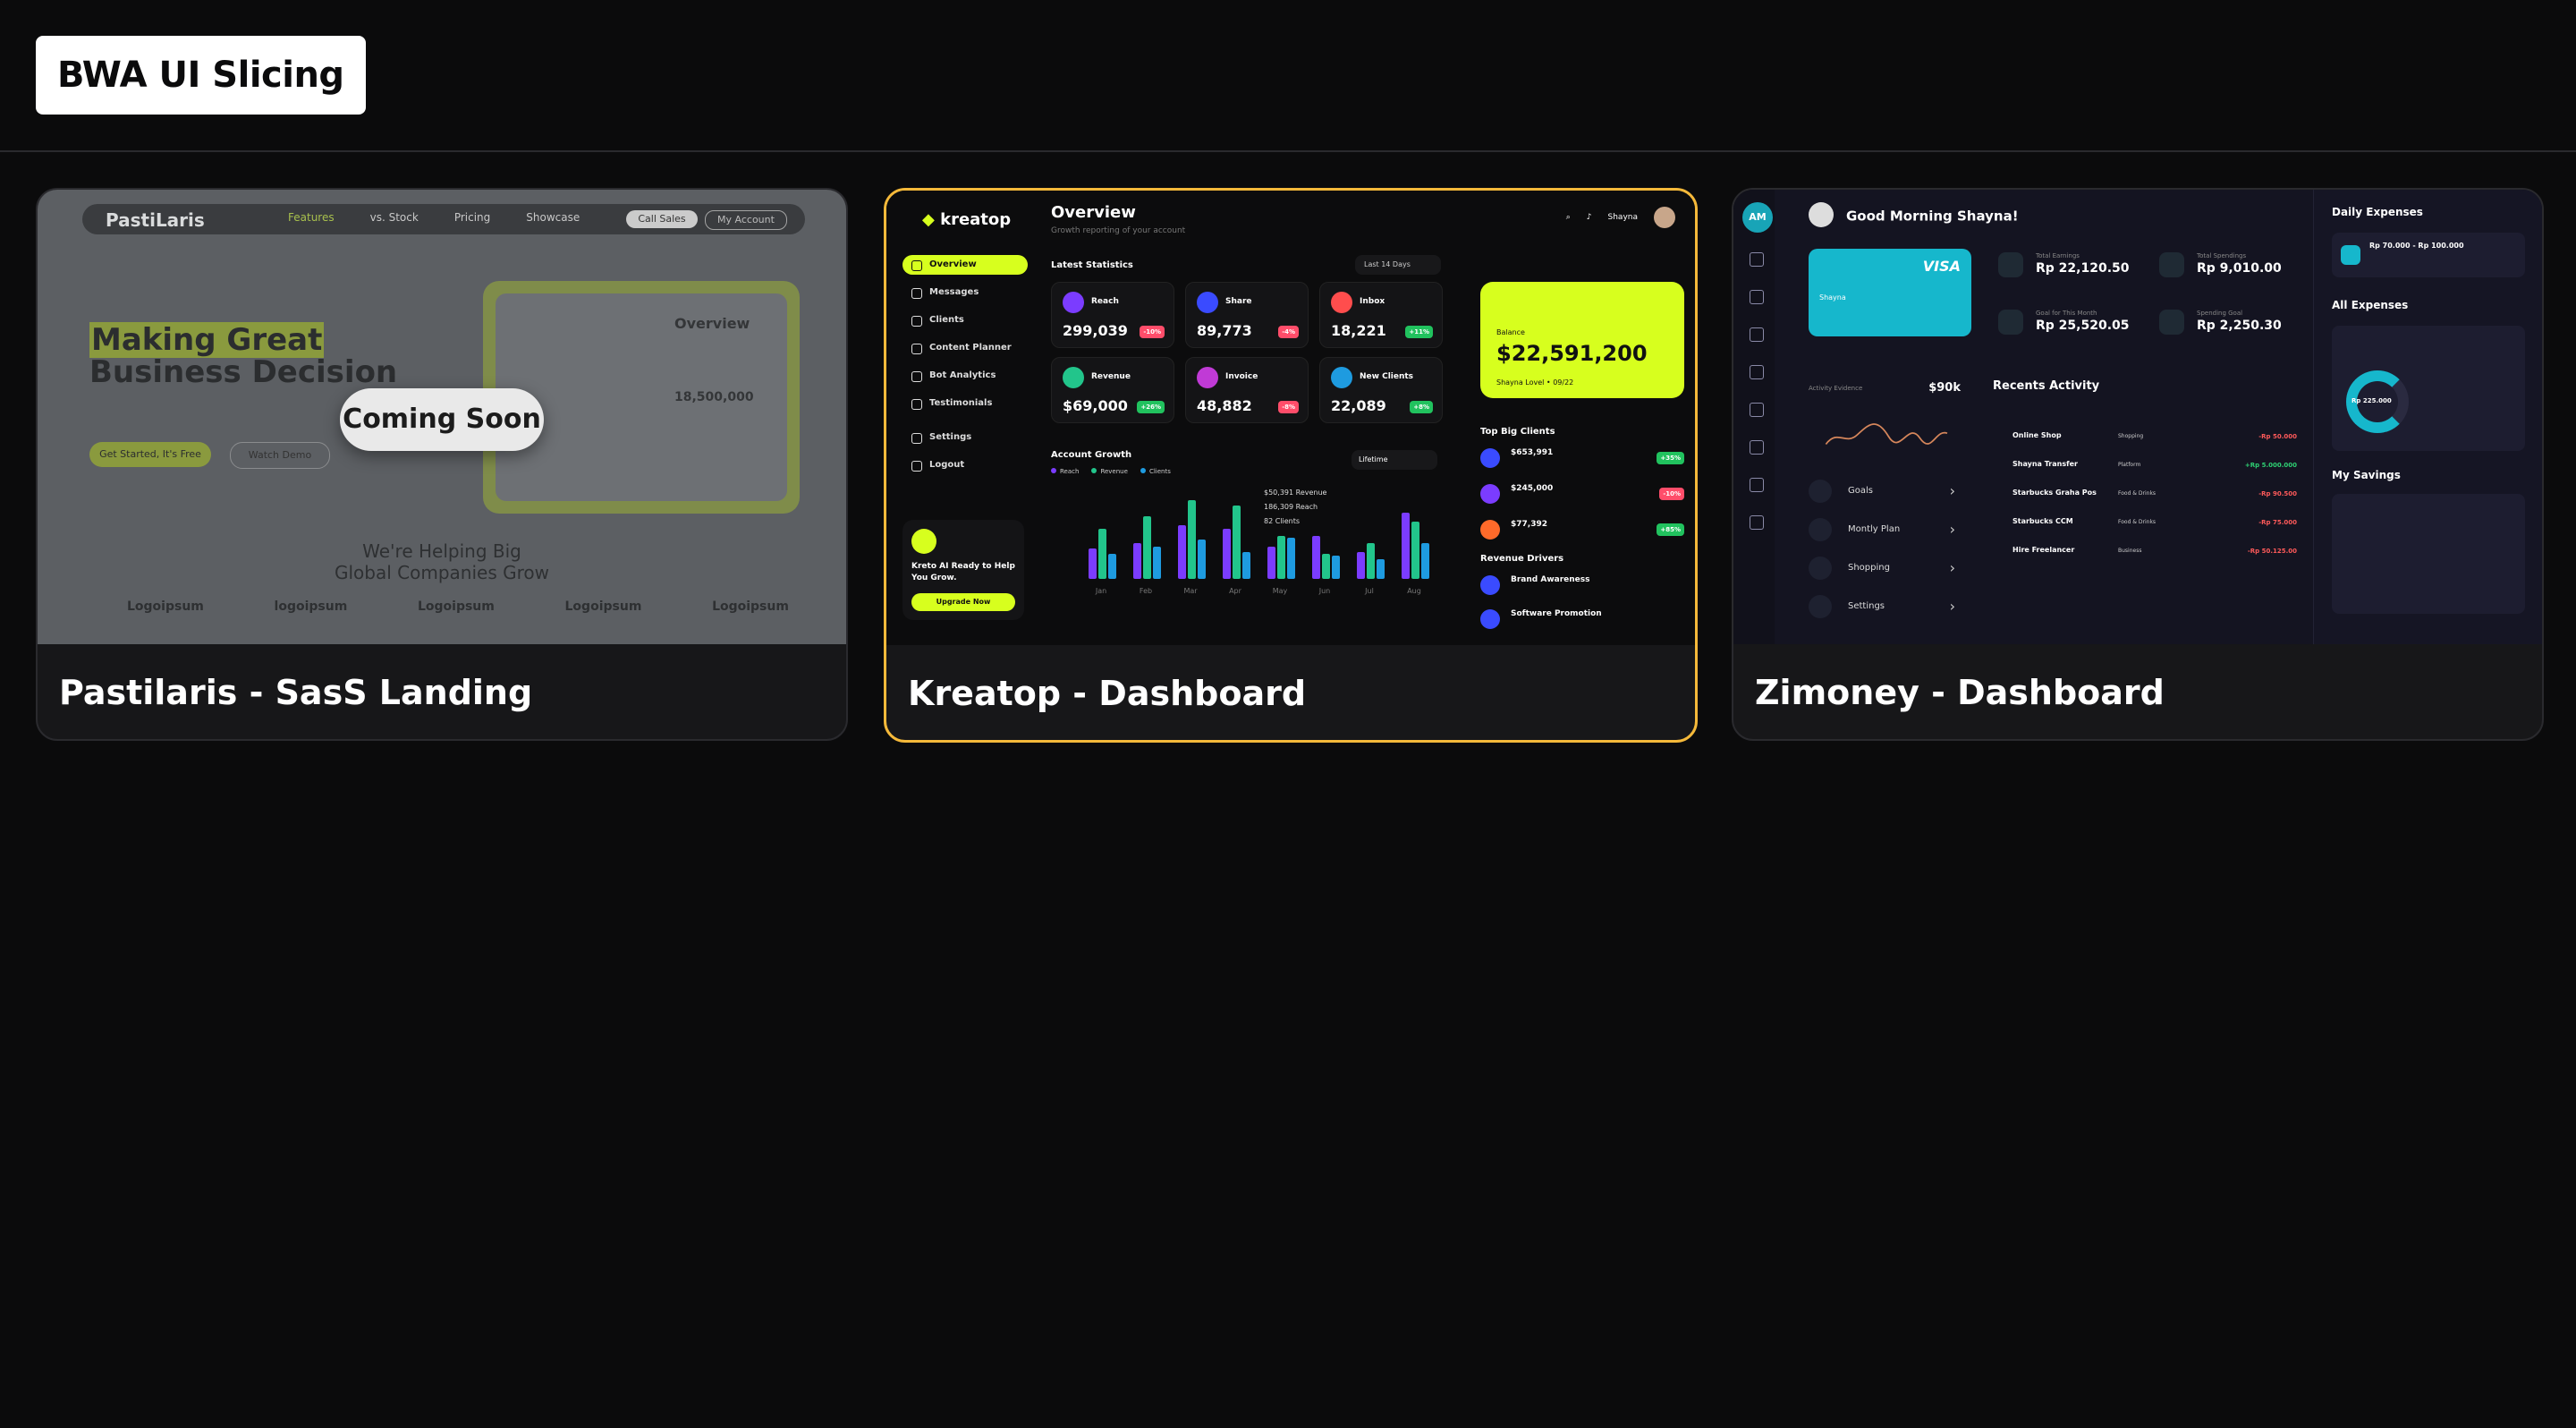 Image resolution: width=2576 pixels, height=1428 pixels. What do you see at coordinates (2154, 521) in the screenshot?
I see `preview-transaction-row: Starbucks CCM Food & Drinks -Rp 75.000` at bounding box center [2154, 521].